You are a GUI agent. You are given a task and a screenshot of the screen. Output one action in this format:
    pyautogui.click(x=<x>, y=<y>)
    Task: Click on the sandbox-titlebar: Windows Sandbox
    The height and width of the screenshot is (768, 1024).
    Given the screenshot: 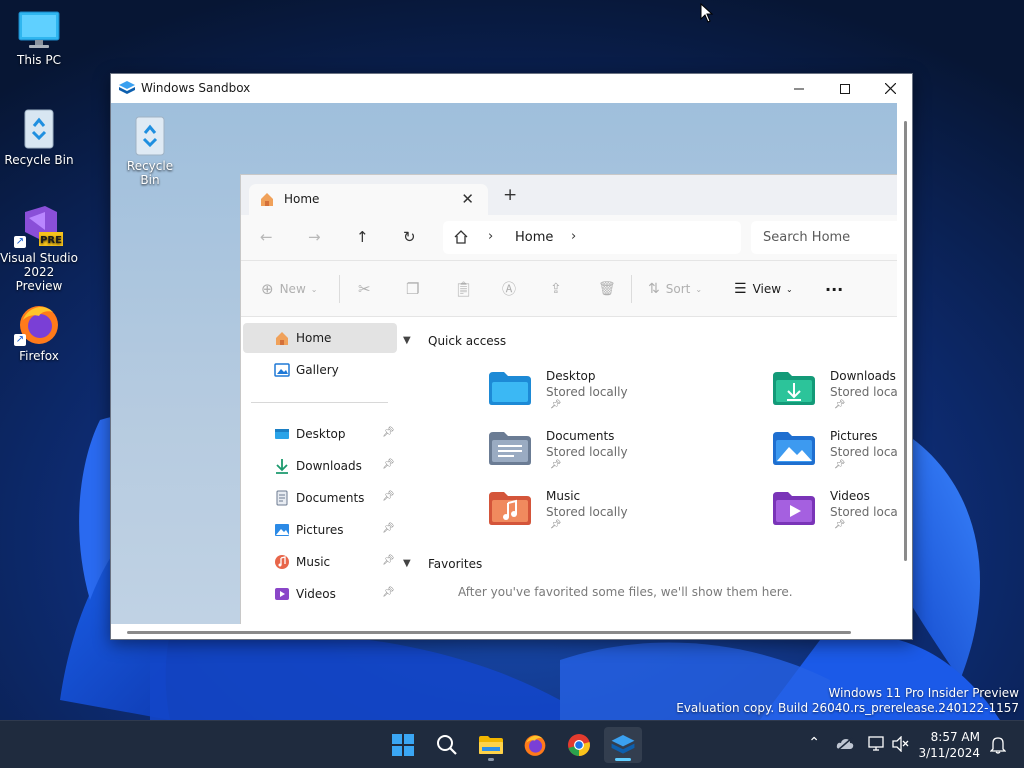 What is the action you would take?
    pyautogui.click(x=511, y=88)
    